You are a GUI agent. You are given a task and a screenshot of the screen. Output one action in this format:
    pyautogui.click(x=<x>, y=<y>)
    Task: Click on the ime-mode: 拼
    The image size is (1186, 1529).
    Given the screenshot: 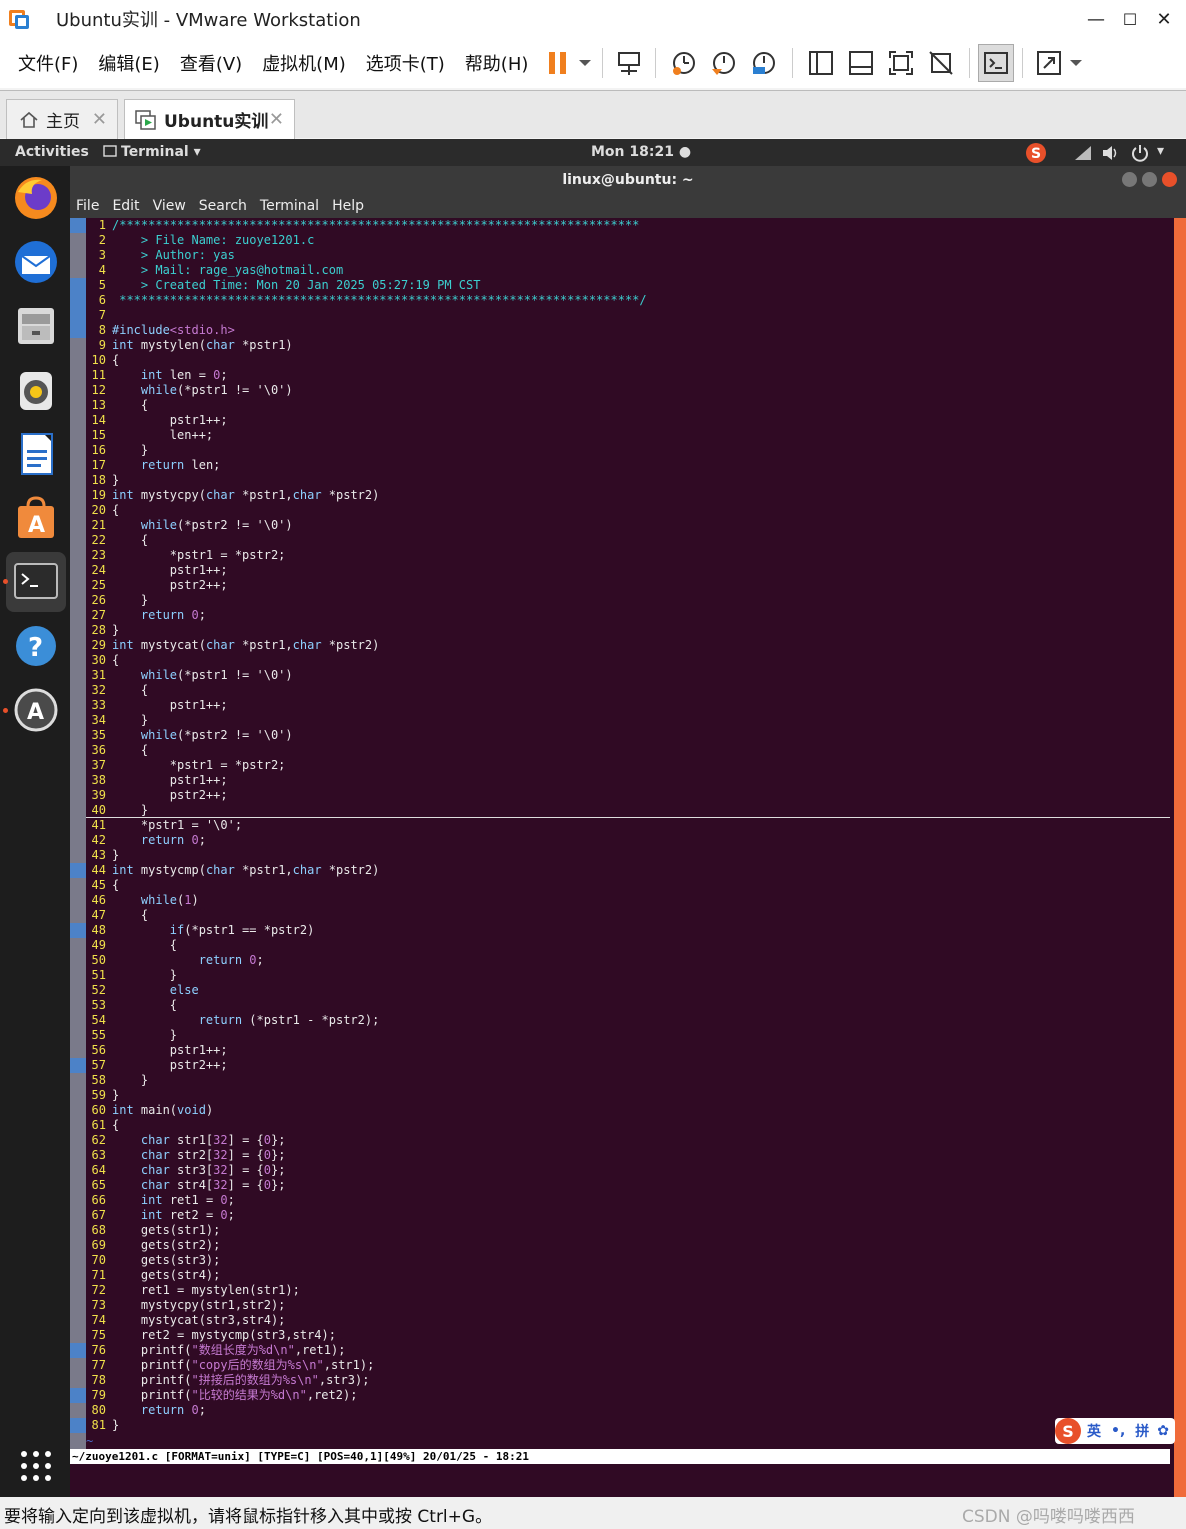 What is the action you would take?
    pyautogui.click(x=1142, y=1431)
    